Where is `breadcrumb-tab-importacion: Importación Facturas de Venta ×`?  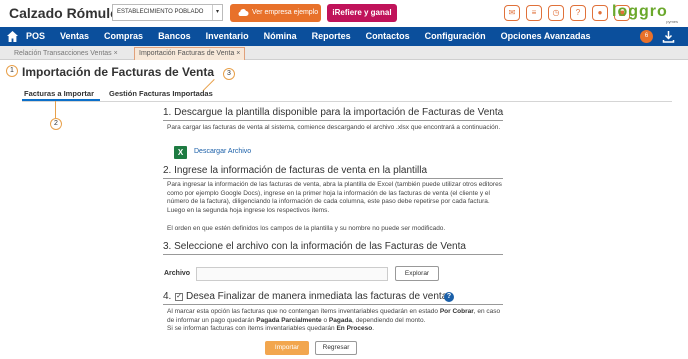 breadcrumb-tab-importacion: Importación Facturas de Venta × is located at coordinates (190, 53).